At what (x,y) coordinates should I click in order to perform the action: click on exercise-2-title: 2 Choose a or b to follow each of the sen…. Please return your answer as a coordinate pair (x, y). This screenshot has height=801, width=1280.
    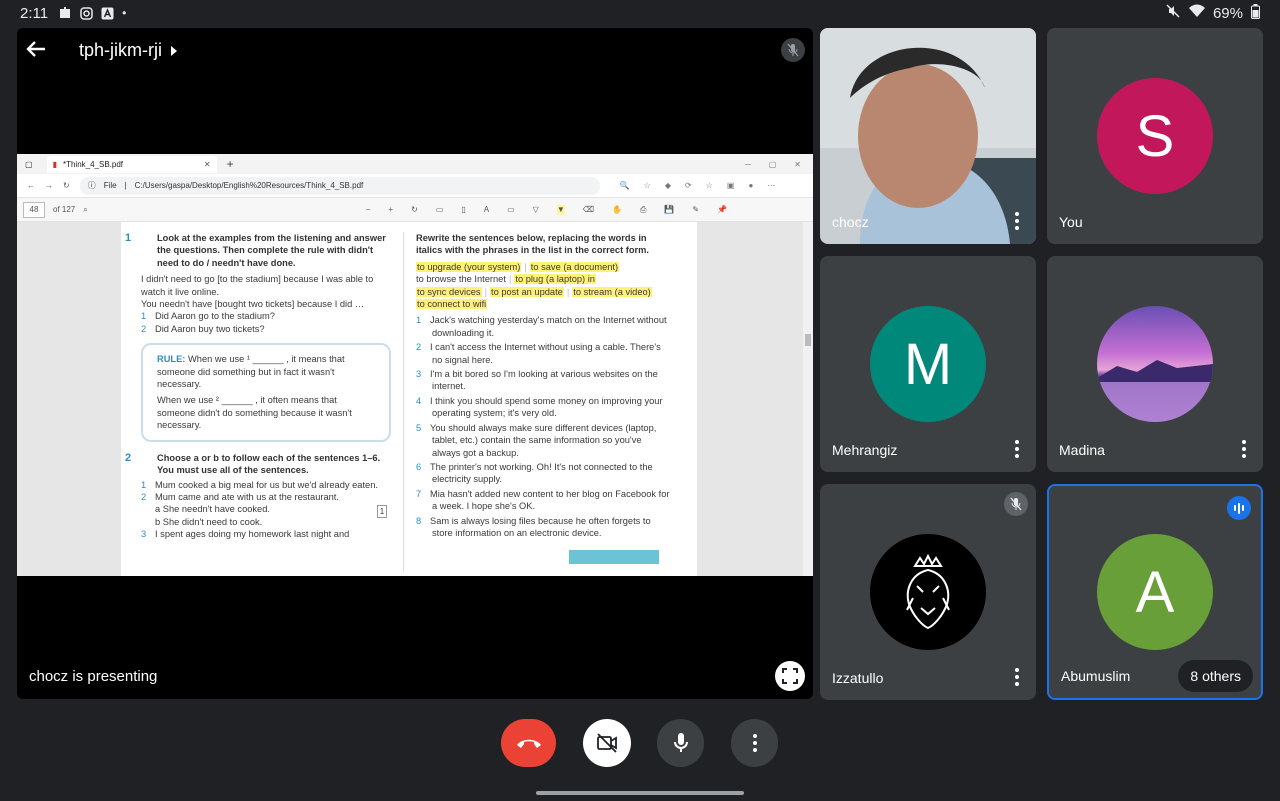
    Looking at the image, I should click on (253, 463).